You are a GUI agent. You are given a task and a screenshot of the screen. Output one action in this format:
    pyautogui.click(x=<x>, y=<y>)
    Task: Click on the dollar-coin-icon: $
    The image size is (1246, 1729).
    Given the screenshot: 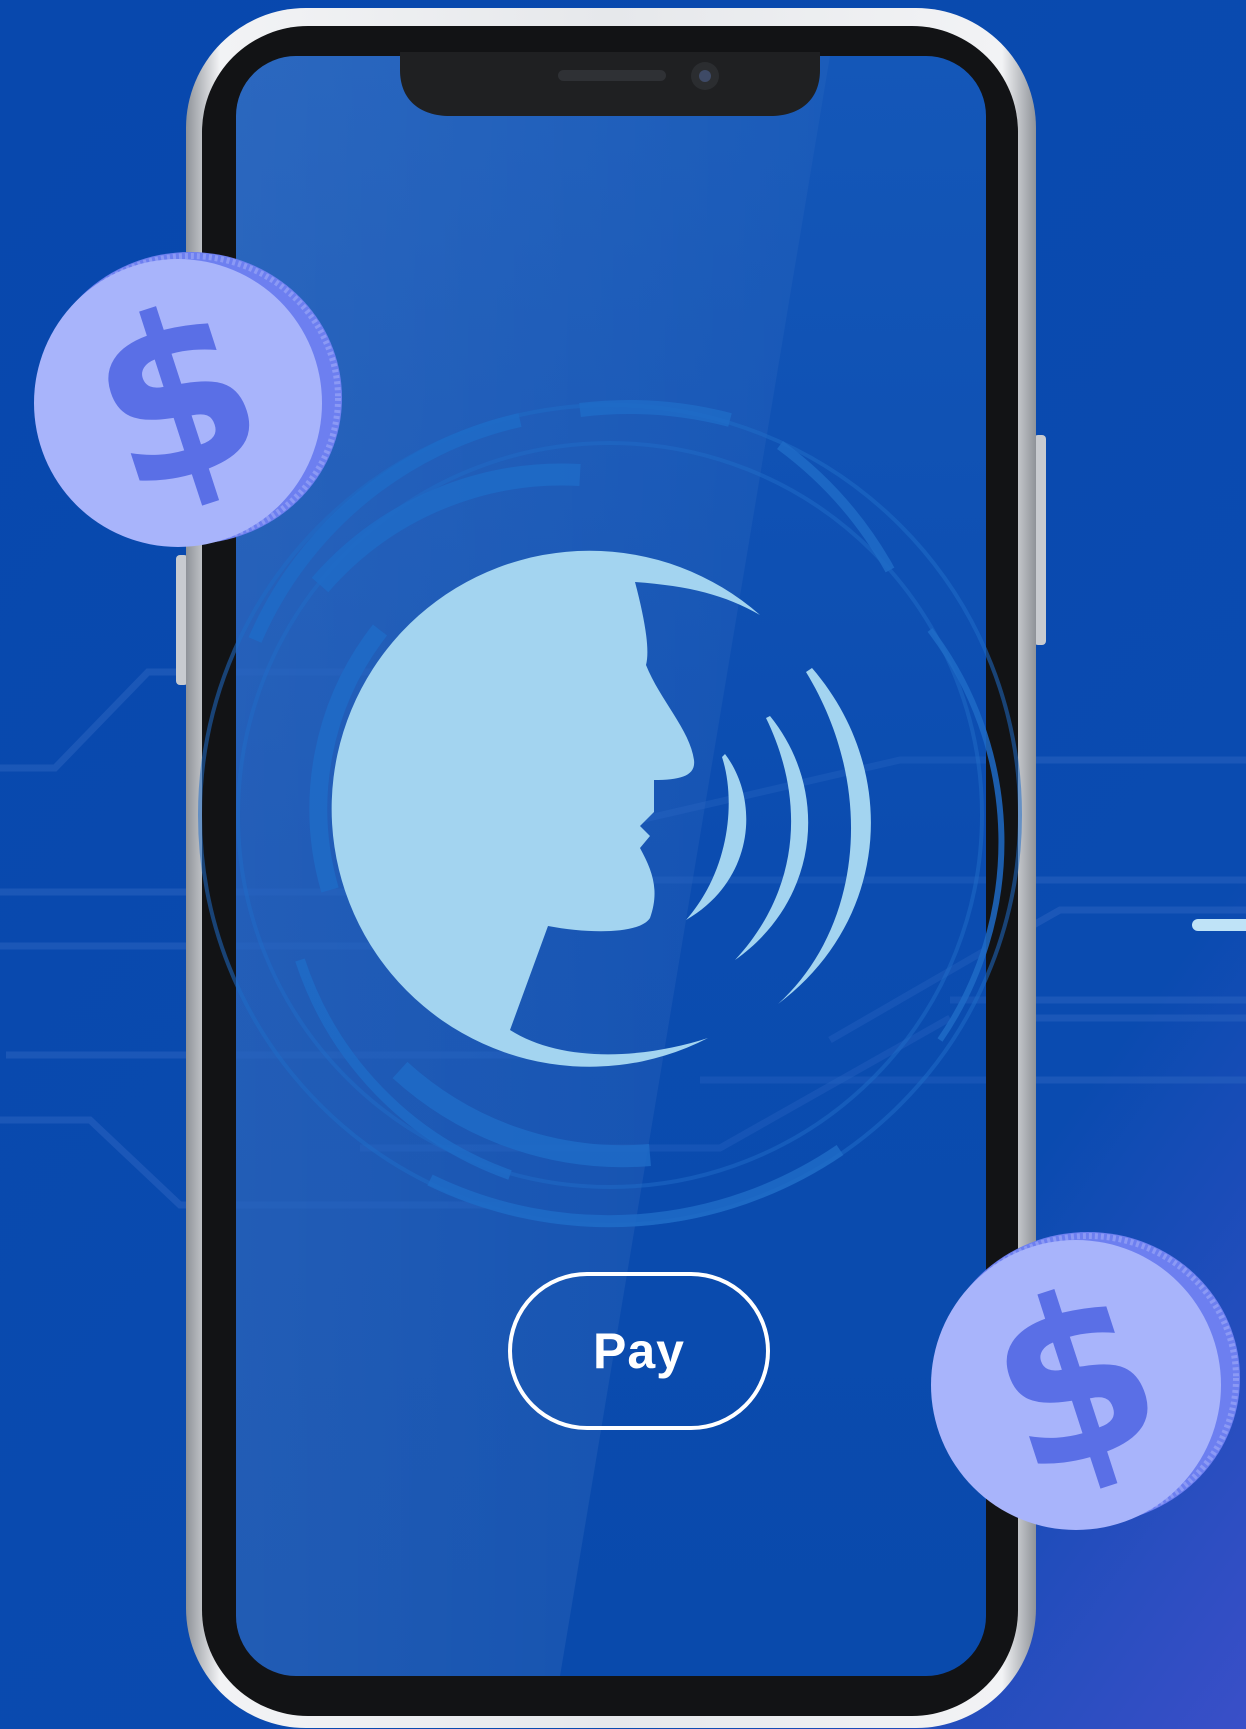 What is the action you would take?
    pyautogui.click(x=188, y=398)
    